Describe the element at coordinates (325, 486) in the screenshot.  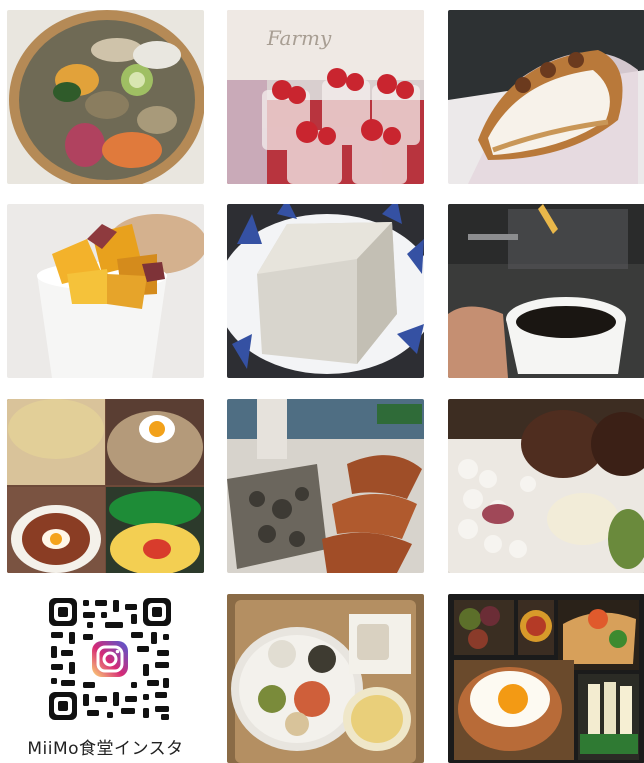
I see `grilled-food-plate-photo` at that location.